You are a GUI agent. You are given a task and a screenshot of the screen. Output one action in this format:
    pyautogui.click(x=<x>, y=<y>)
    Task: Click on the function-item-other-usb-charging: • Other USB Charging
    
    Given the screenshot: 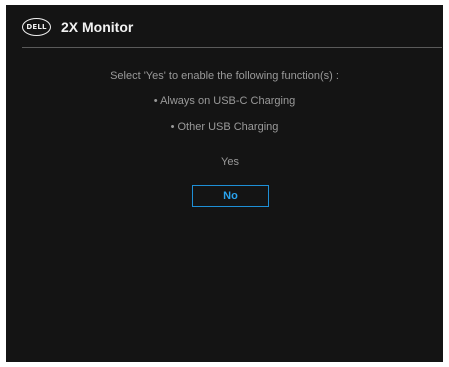 What is the action you would take?
    pyautogui.click(x=224, y=127)
    